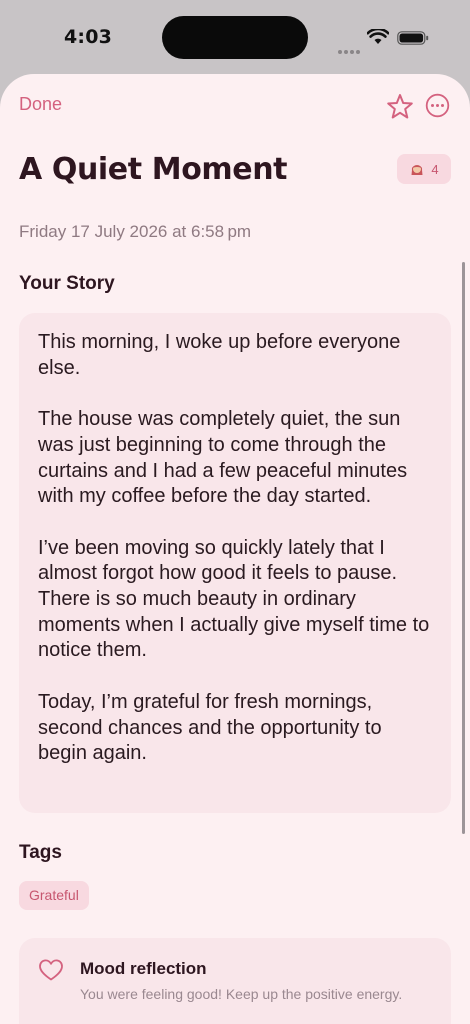 The width and height of the screenshot is (470, 1024). Describe the element at coordinates (135, 231) in the screenshot. I see `entry-date: Friday 17 July 2026 at 6:58 pm` at that location.